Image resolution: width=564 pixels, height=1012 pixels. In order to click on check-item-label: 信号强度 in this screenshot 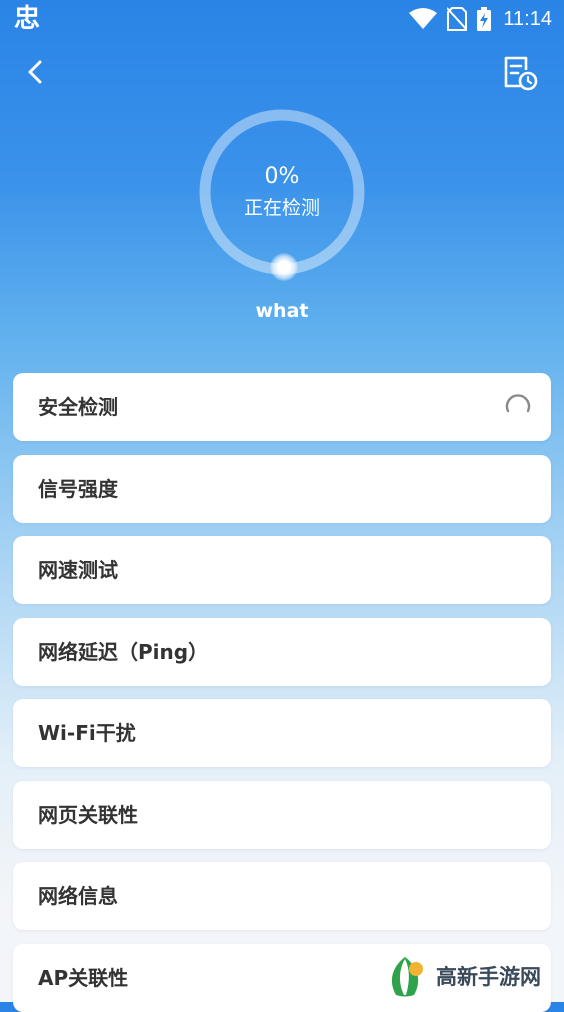, I will do `click(78, 489)`.